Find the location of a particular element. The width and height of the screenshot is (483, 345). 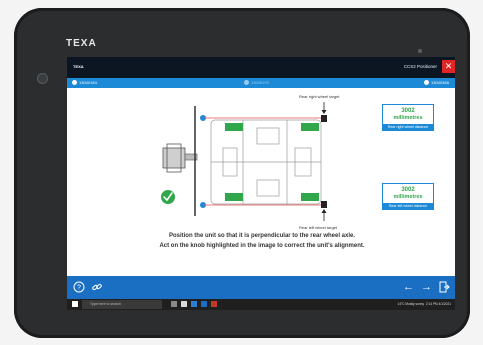

link-icon is located at coordinates (97, 288).